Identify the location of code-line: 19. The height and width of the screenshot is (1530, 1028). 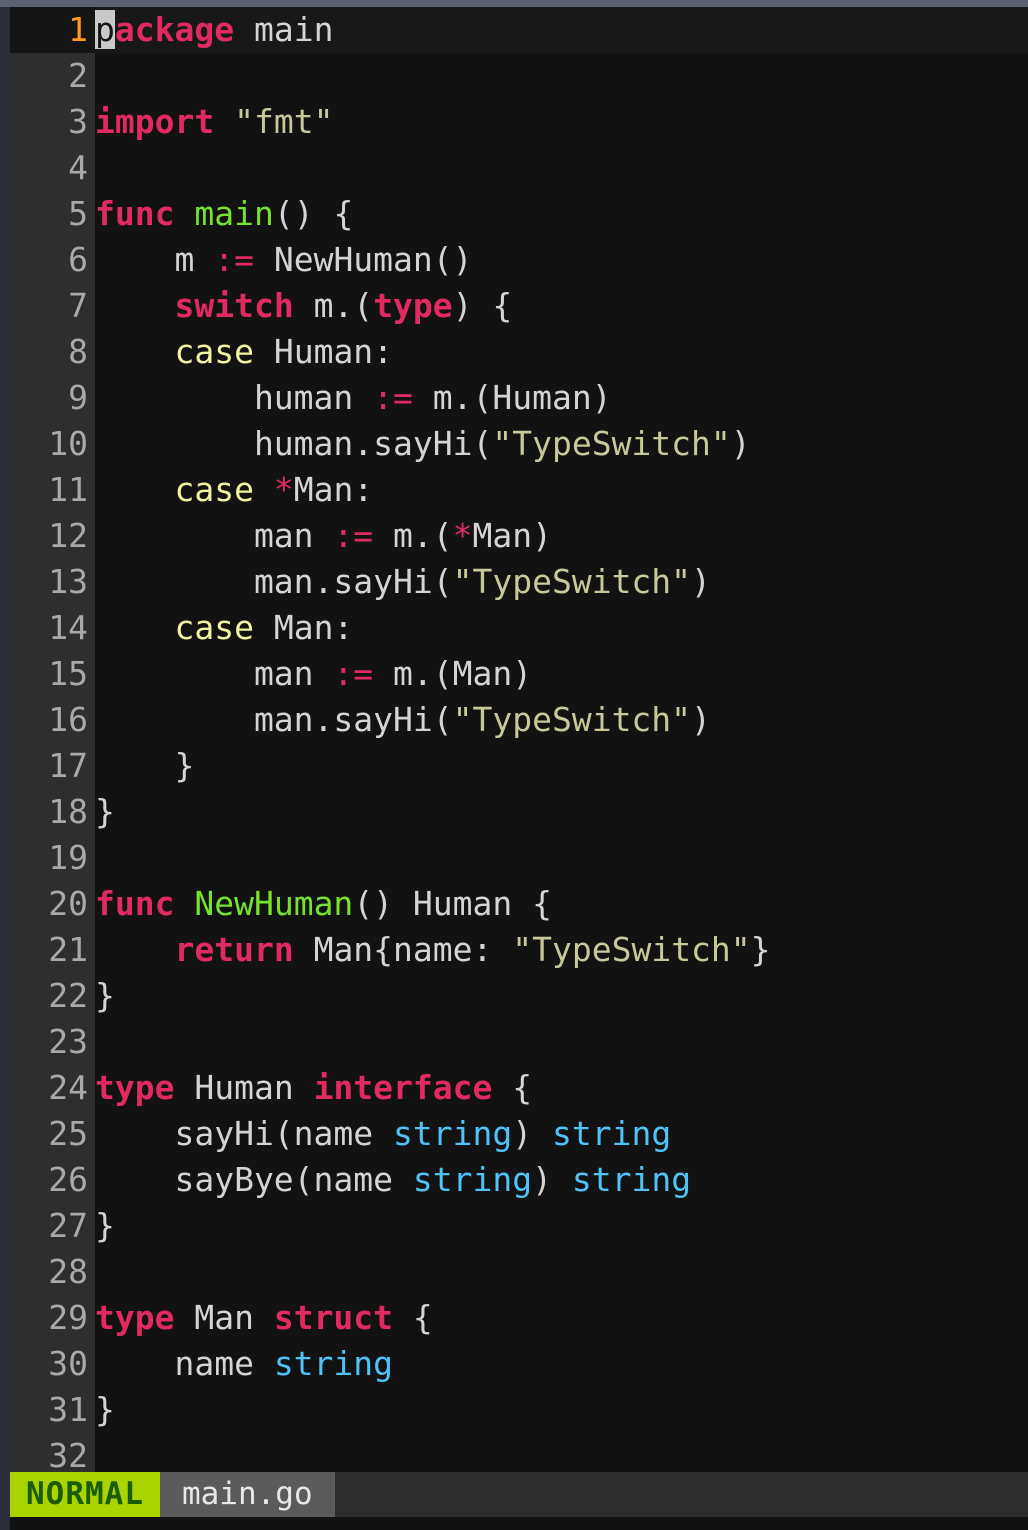
(519, 858).